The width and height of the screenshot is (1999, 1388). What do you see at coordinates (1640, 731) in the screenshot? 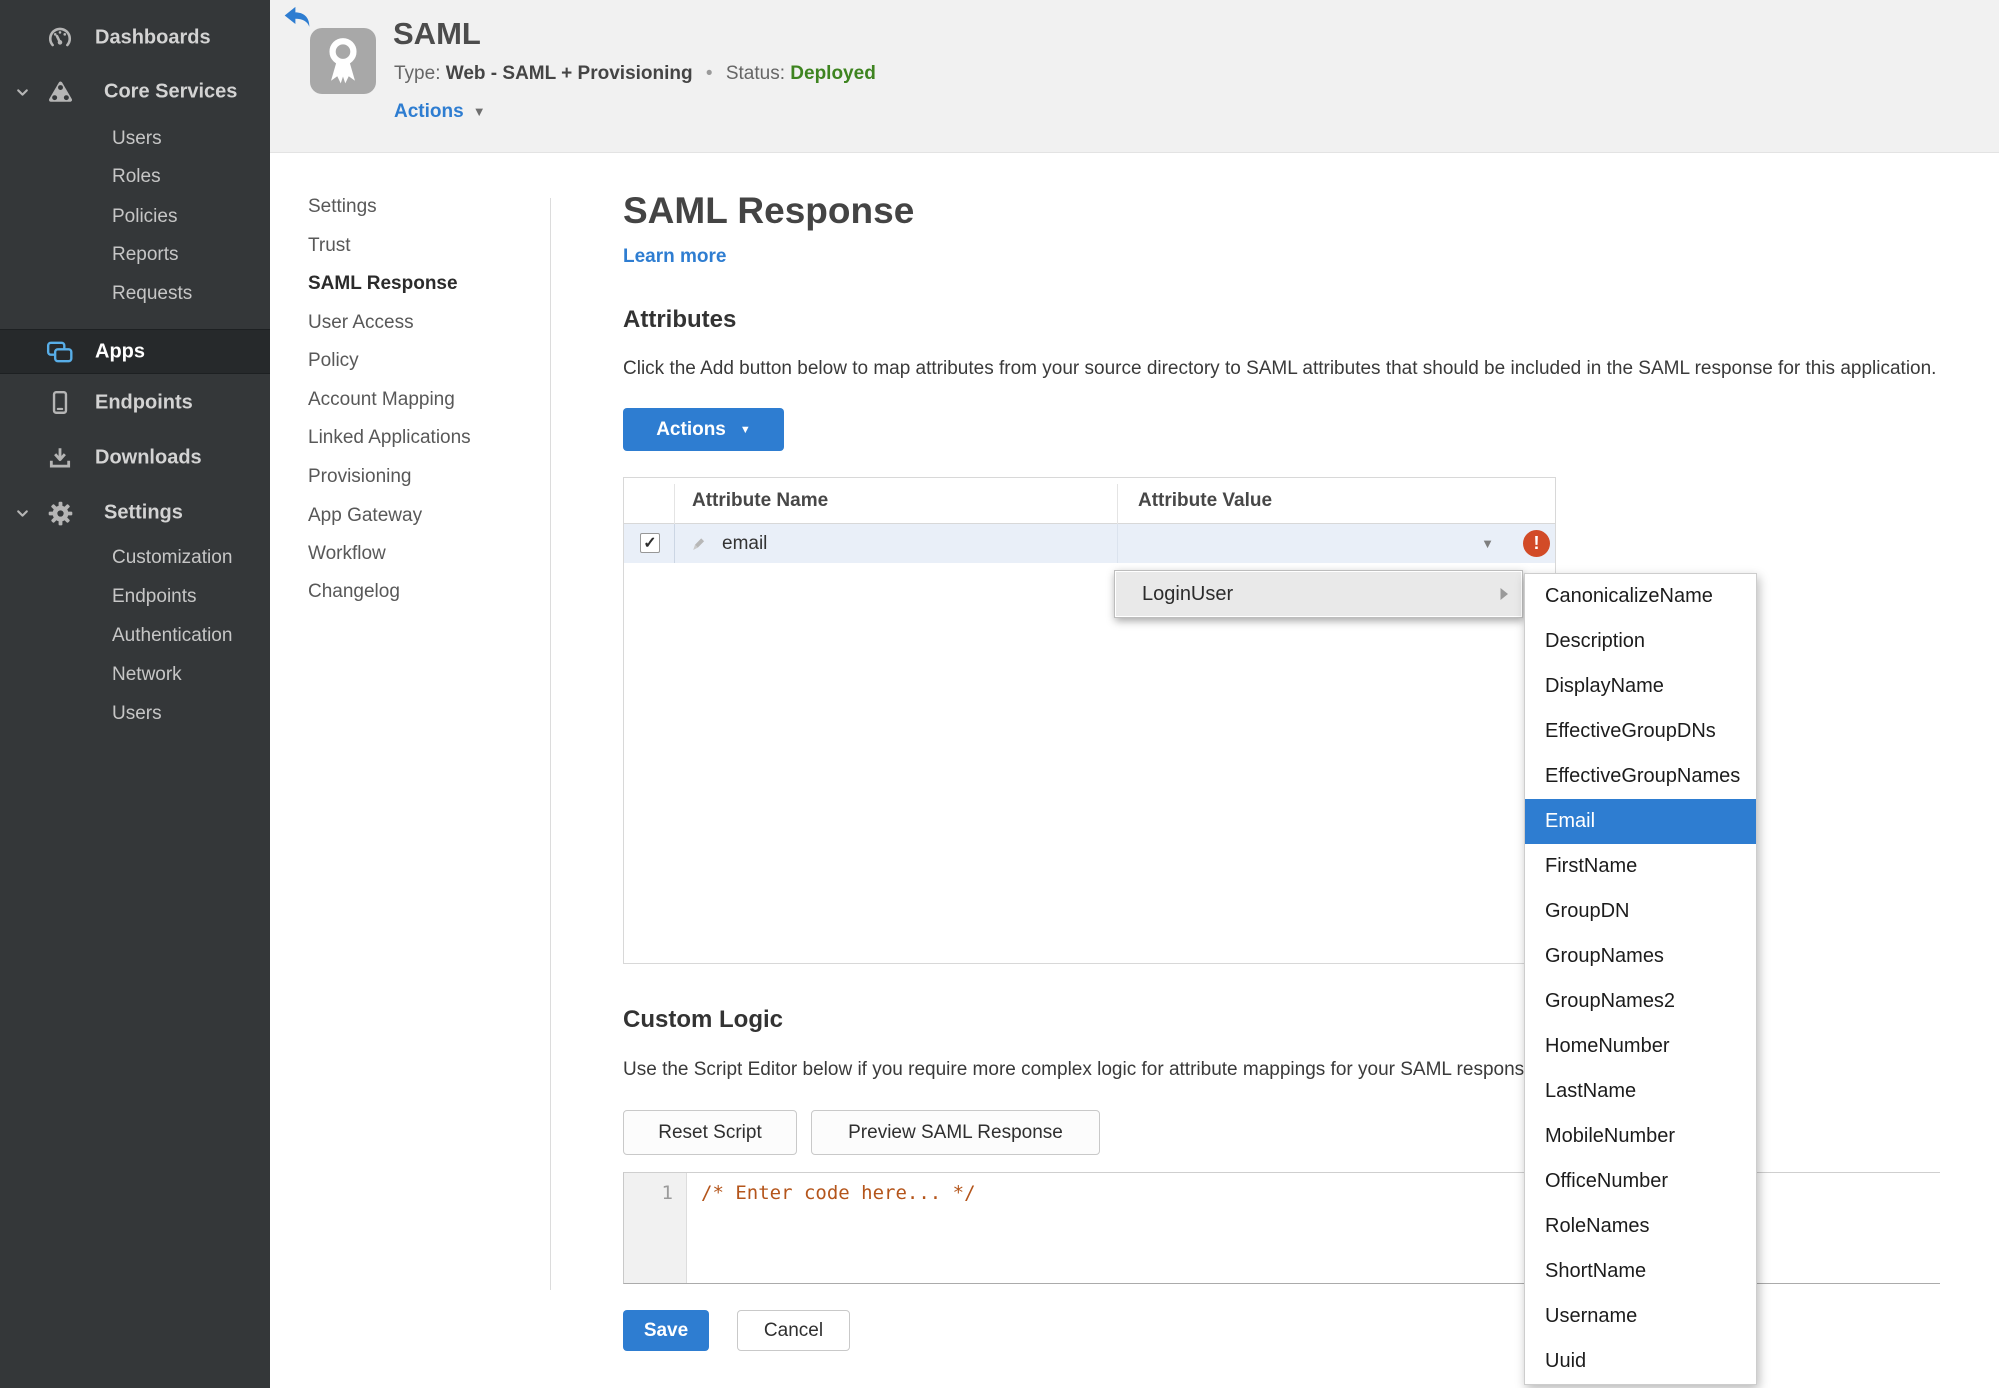
I see `menu-item-effectivegroupdns: EffectiveGroupDNs` at bounding box center [1640, 731].